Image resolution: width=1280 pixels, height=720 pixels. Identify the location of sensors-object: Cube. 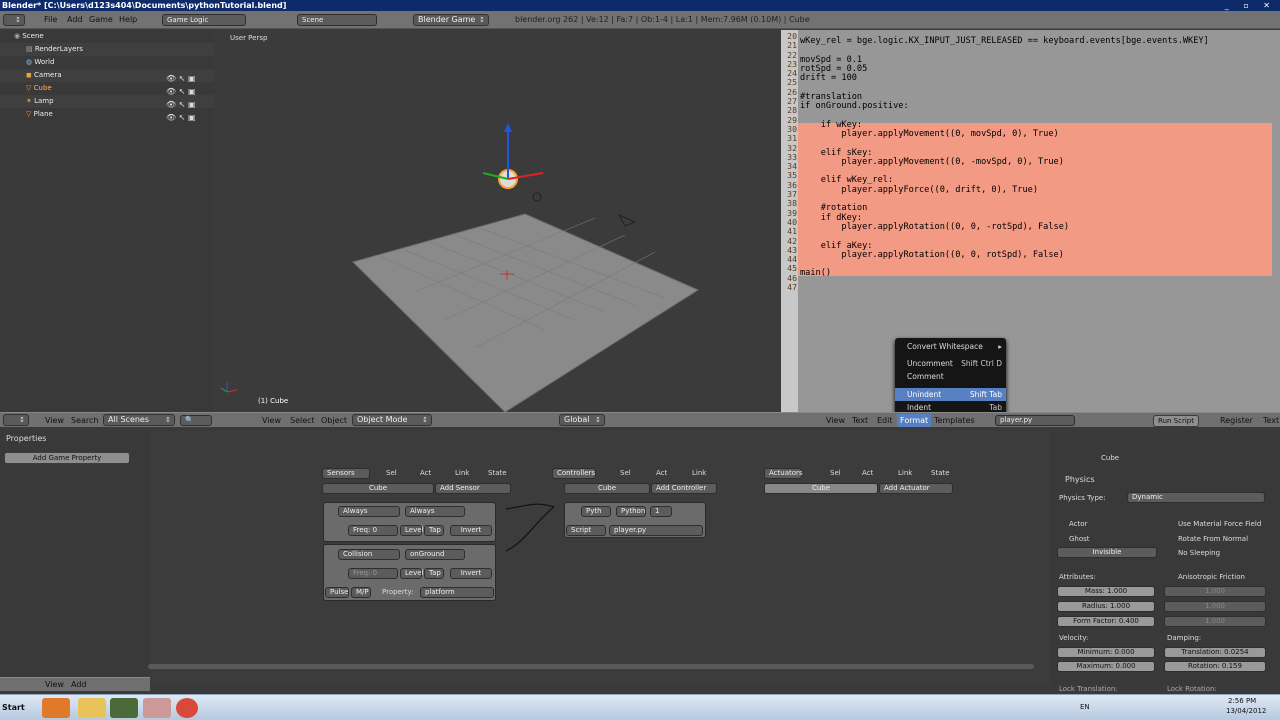
(378, 488).